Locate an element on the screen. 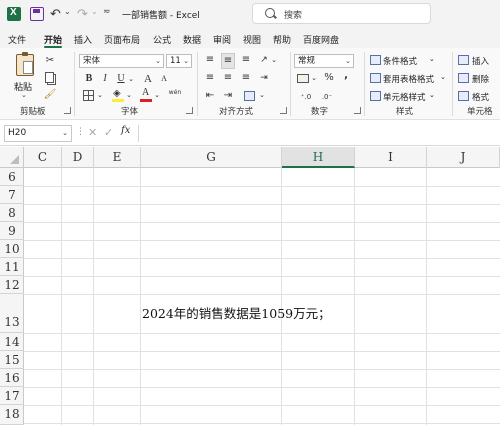 The width and height of the screenshot is (500, 425). tab-review: 审阅 is located at coordinates (222, 39).